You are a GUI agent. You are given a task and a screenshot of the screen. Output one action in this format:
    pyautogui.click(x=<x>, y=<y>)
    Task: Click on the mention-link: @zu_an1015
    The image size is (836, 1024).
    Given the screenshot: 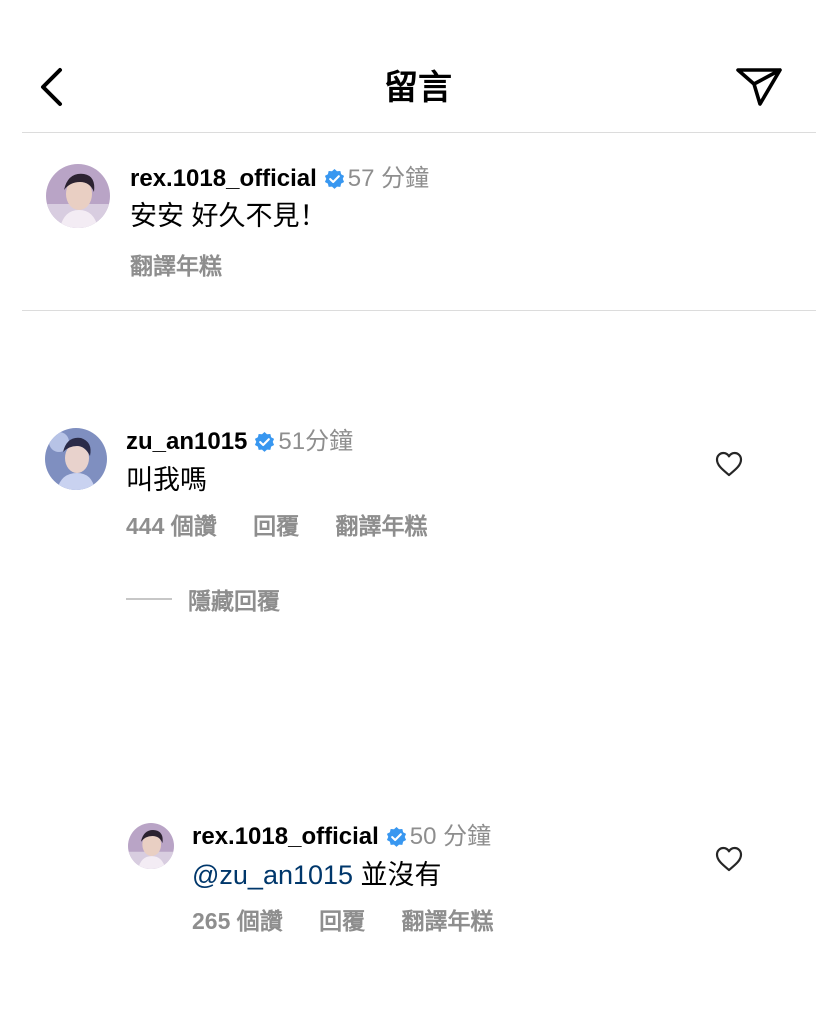 What is the action you would take?
    pyautogui.click(x=272, y=875)
    